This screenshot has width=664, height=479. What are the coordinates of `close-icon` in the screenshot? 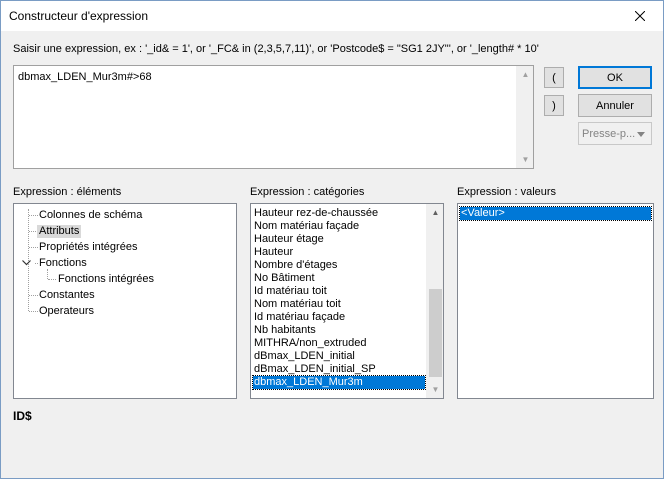 It's located at (640, 16).